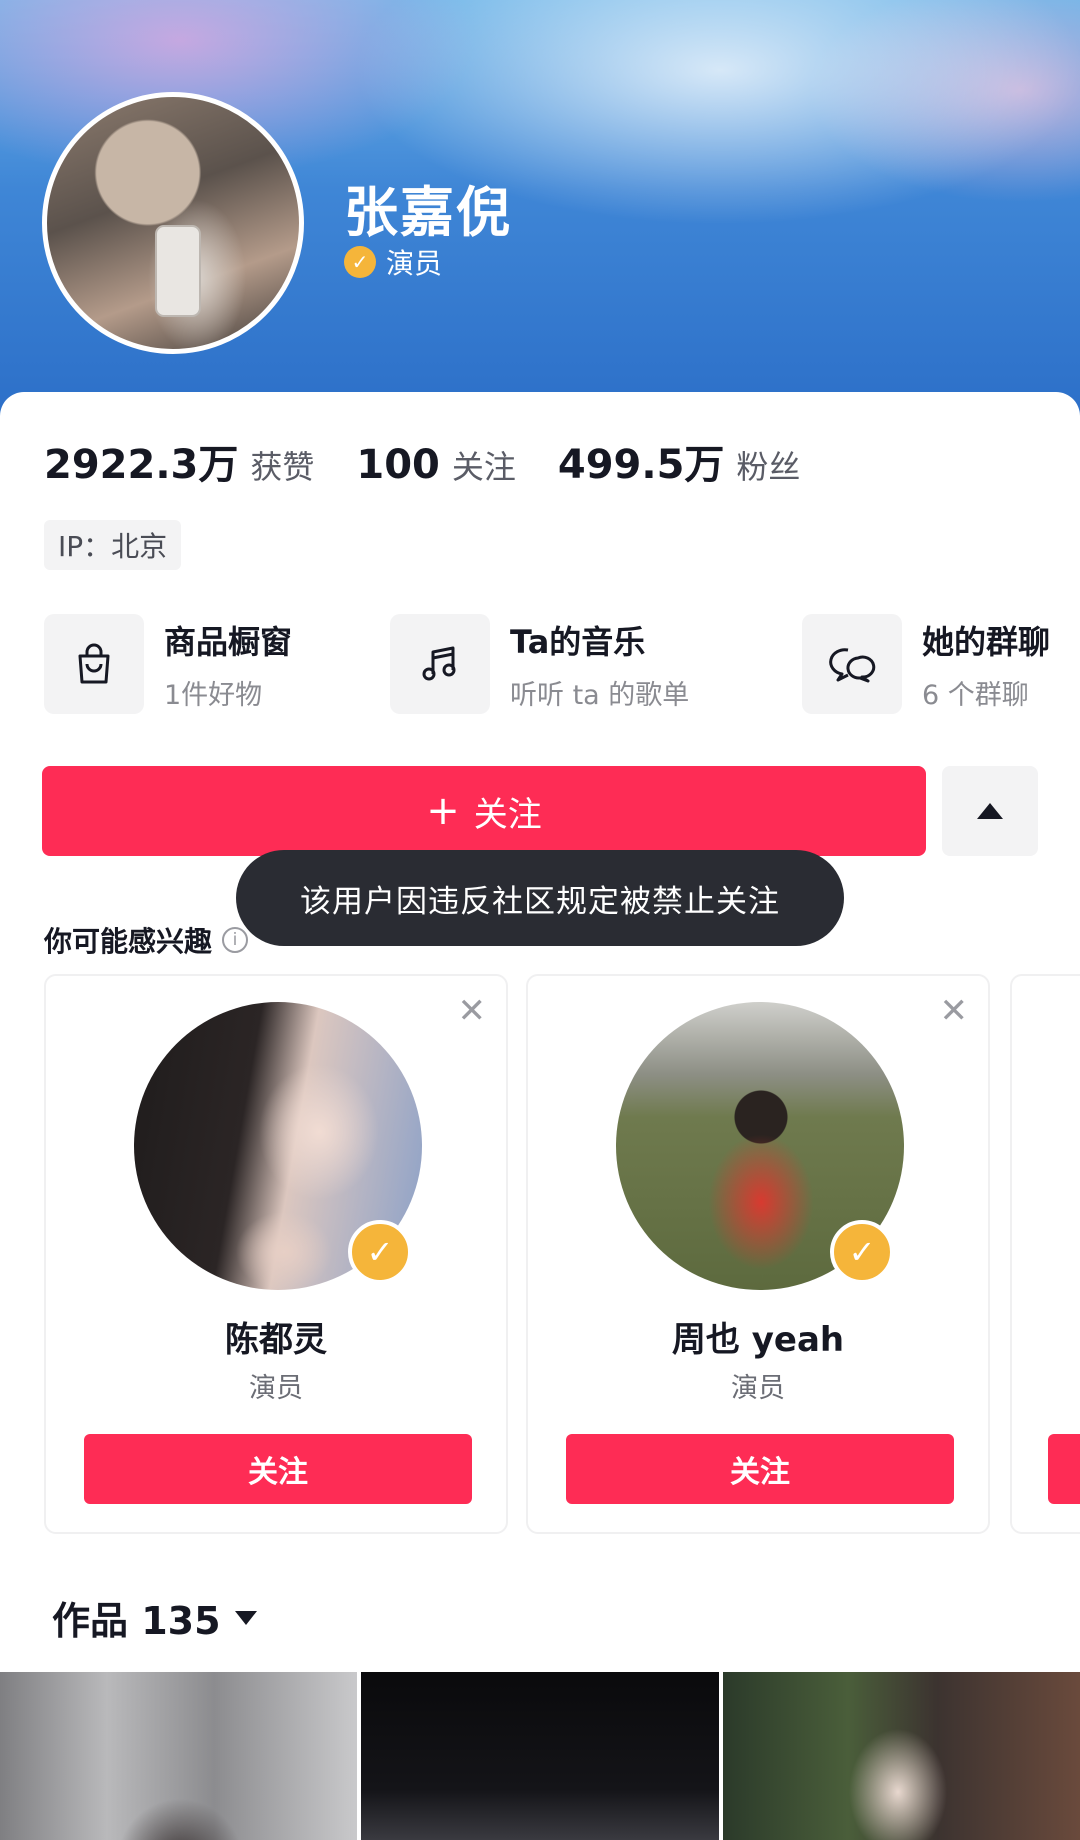  What do you see at coordinates (540, 898) in the screenshot?
I see `follow-blocked-toast: 该用户因违反社区规定被禁止关注` at bounding box center [540, 898].